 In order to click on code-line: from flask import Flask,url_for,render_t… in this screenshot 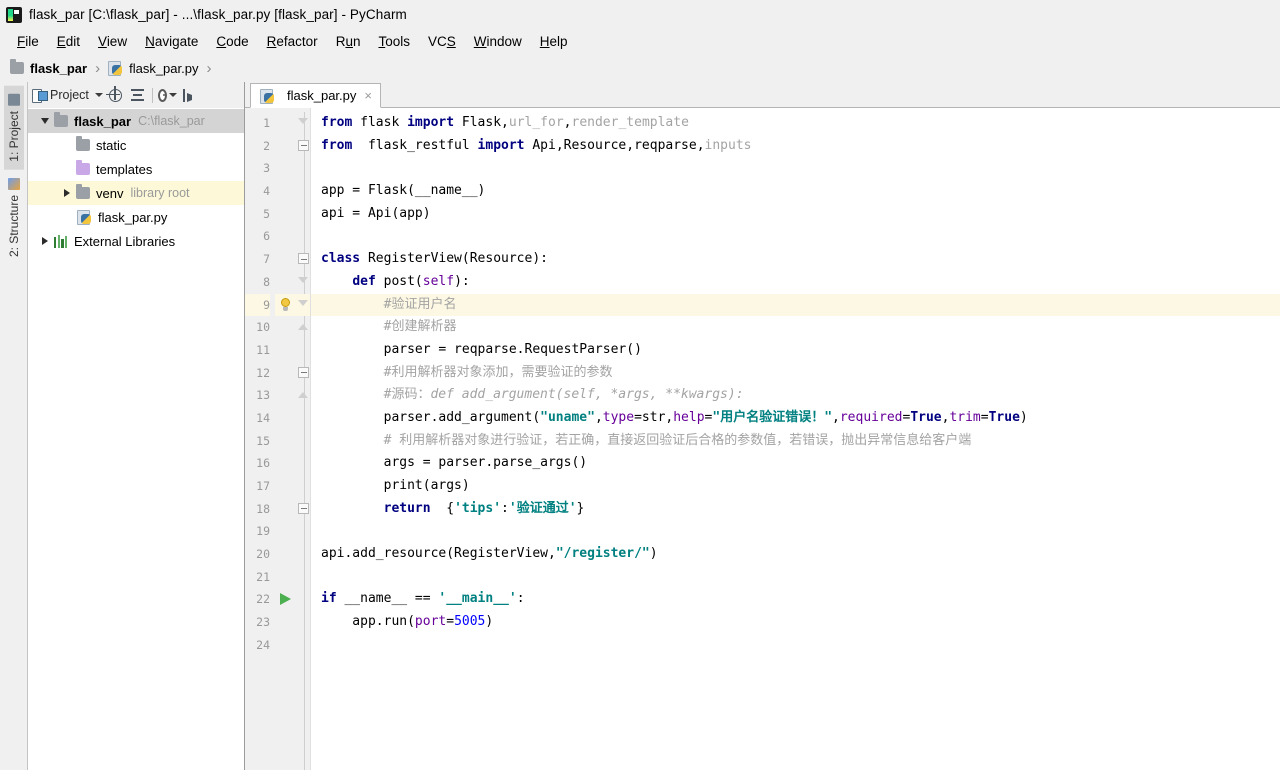, I will do `click(795, 123)`.